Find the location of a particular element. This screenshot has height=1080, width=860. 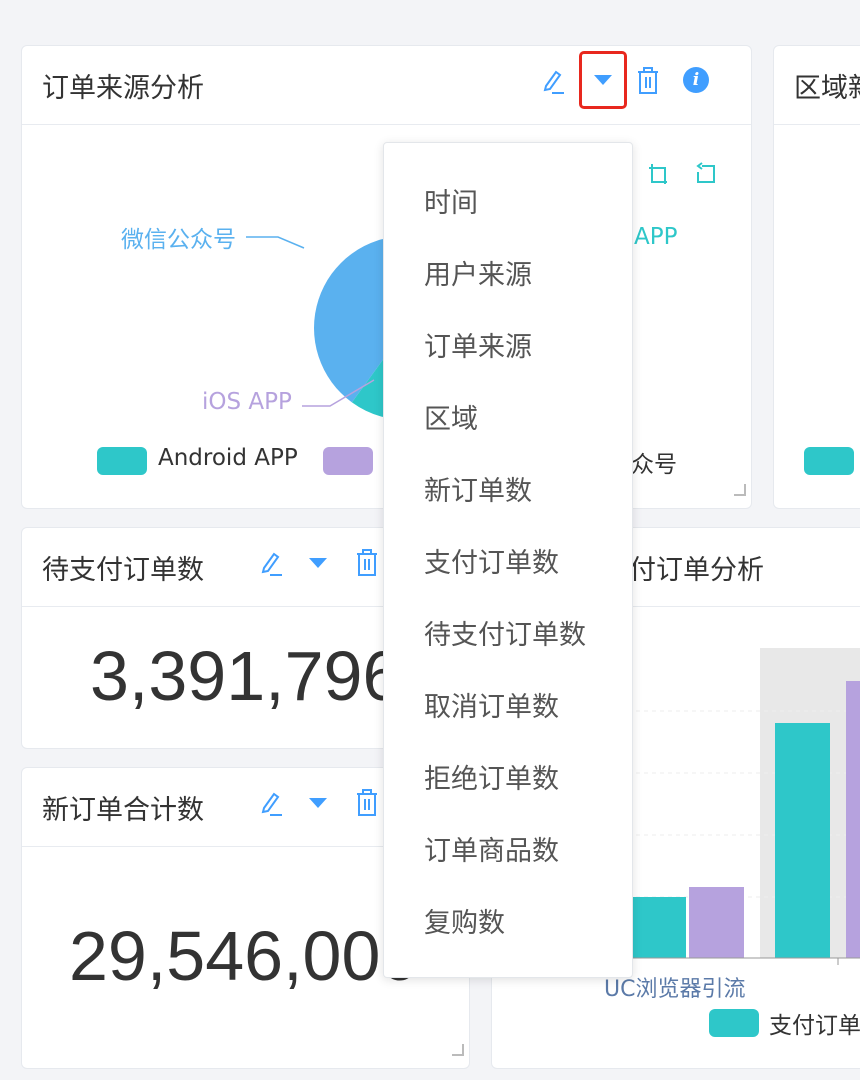

legend-label-android: Android APP is located at coordinates (228, 458).